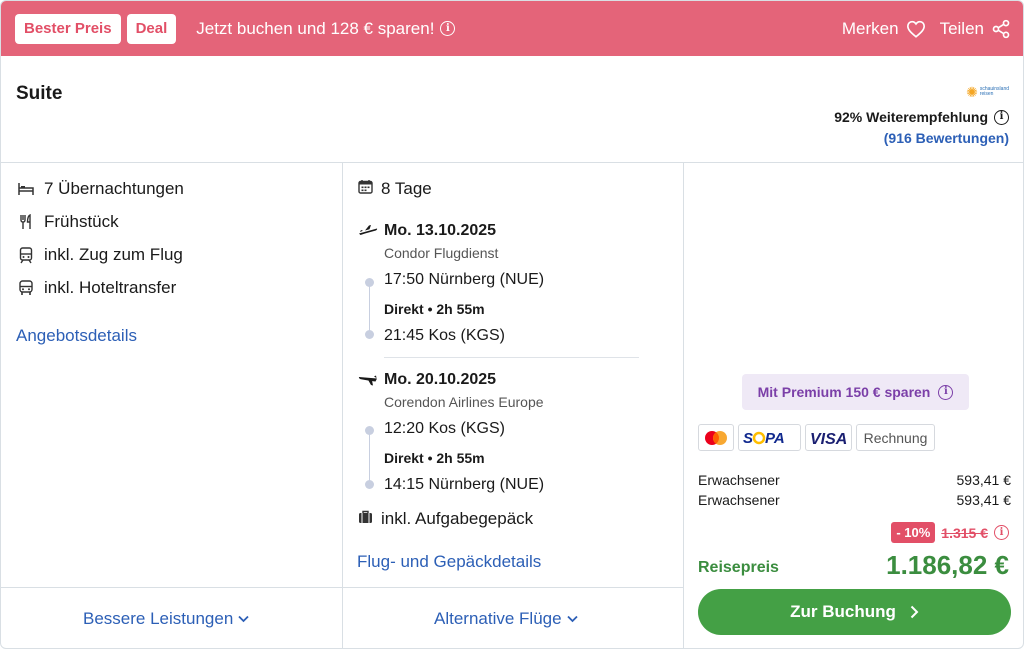  What do you see at coordinates (464, 484) in the screenshot?
I see `return-arrival: 14:15 Nürnberg (NUE)` at bounding box center [464, 484].